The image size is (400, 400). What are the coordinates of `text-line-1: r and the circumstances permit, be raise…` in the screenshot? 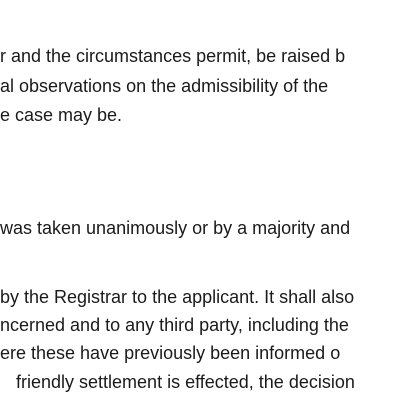 It's located at (173, 56).